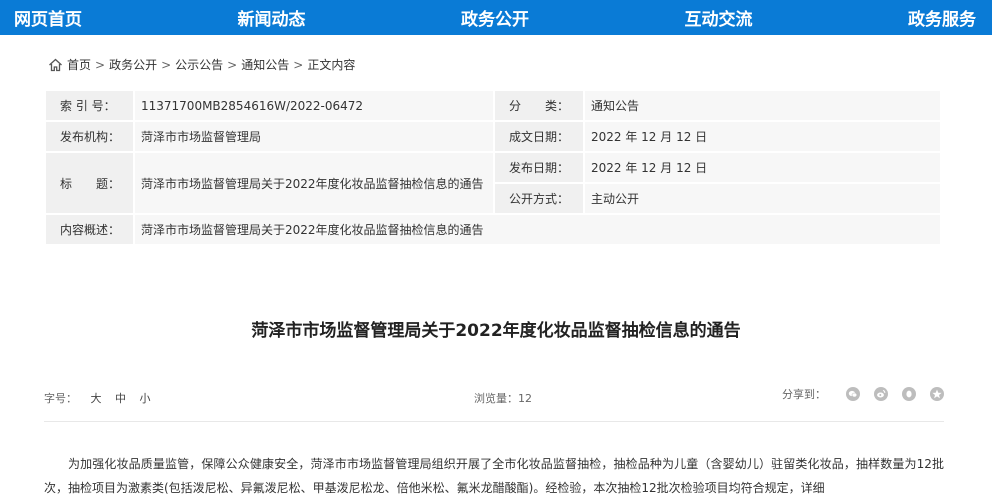 This screenshot has height=500, width=992. I want to click on font-size-small-button: 小, so click(145, 398).